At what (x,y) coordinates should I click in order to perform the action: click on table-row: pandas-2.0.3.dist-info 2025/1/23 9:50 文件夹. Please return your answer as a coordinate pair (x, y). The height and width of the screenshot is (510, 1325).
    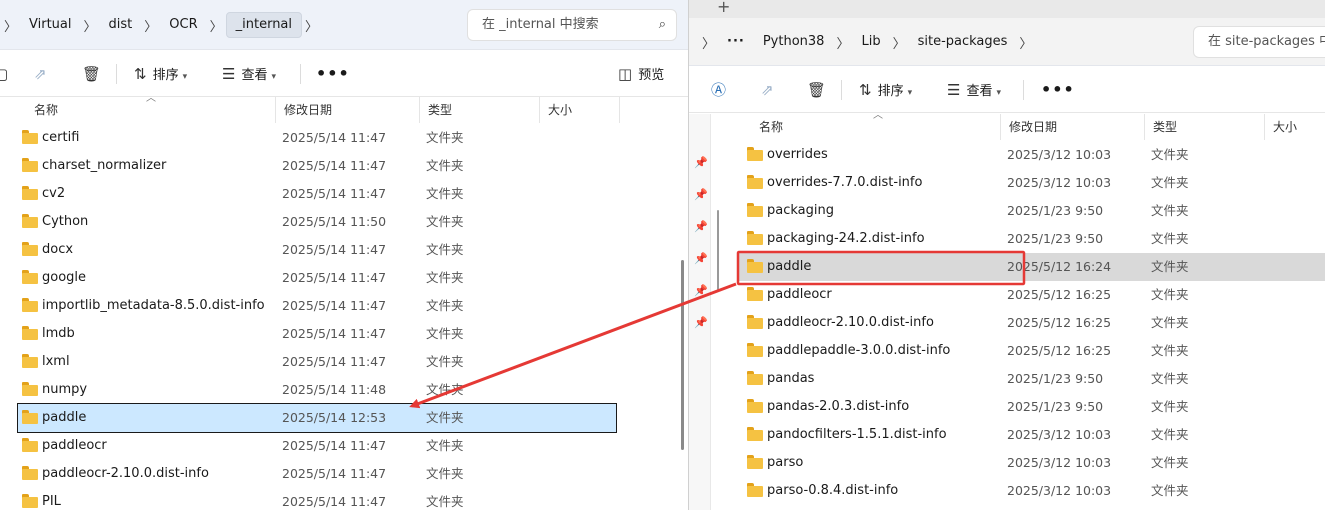
    Looking at the image, I should click on (1007, 407).